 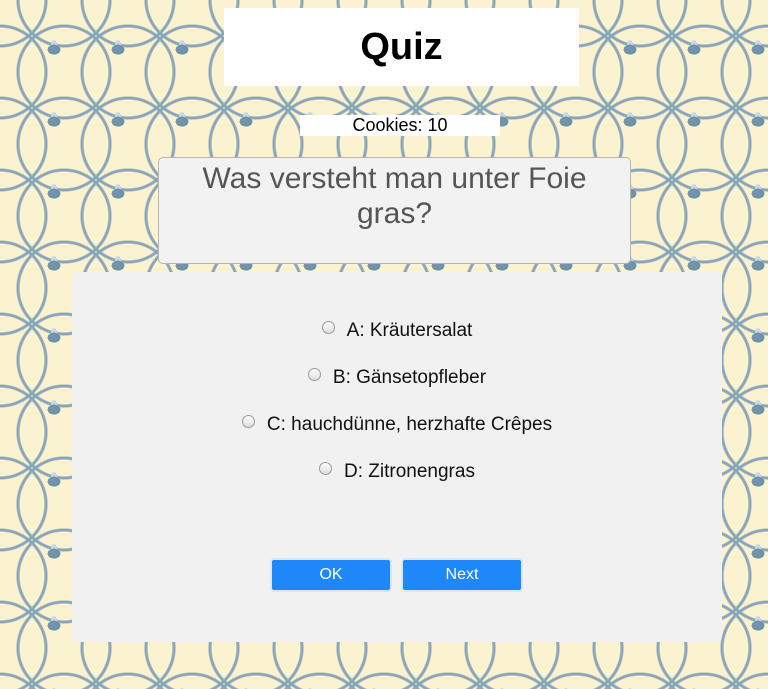 I want to click on option-d: D: Zitronengras, so click(x=397, y=472).